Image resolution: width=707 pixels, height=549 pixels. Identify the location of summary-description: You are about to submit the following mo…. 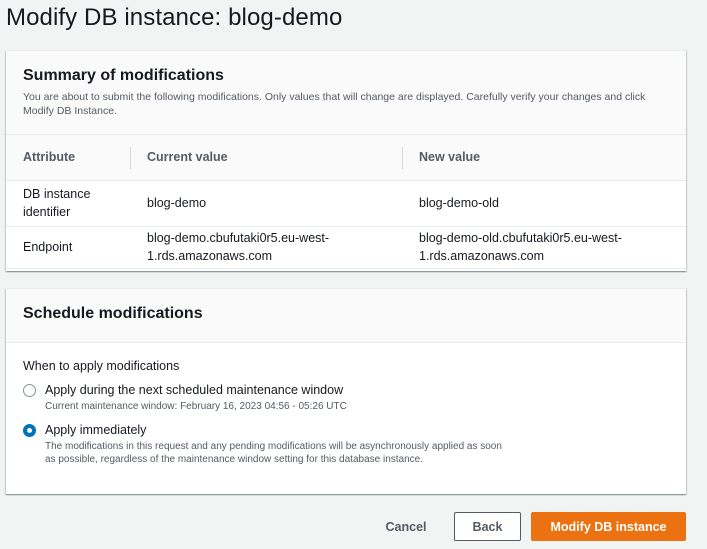
(334, 104).